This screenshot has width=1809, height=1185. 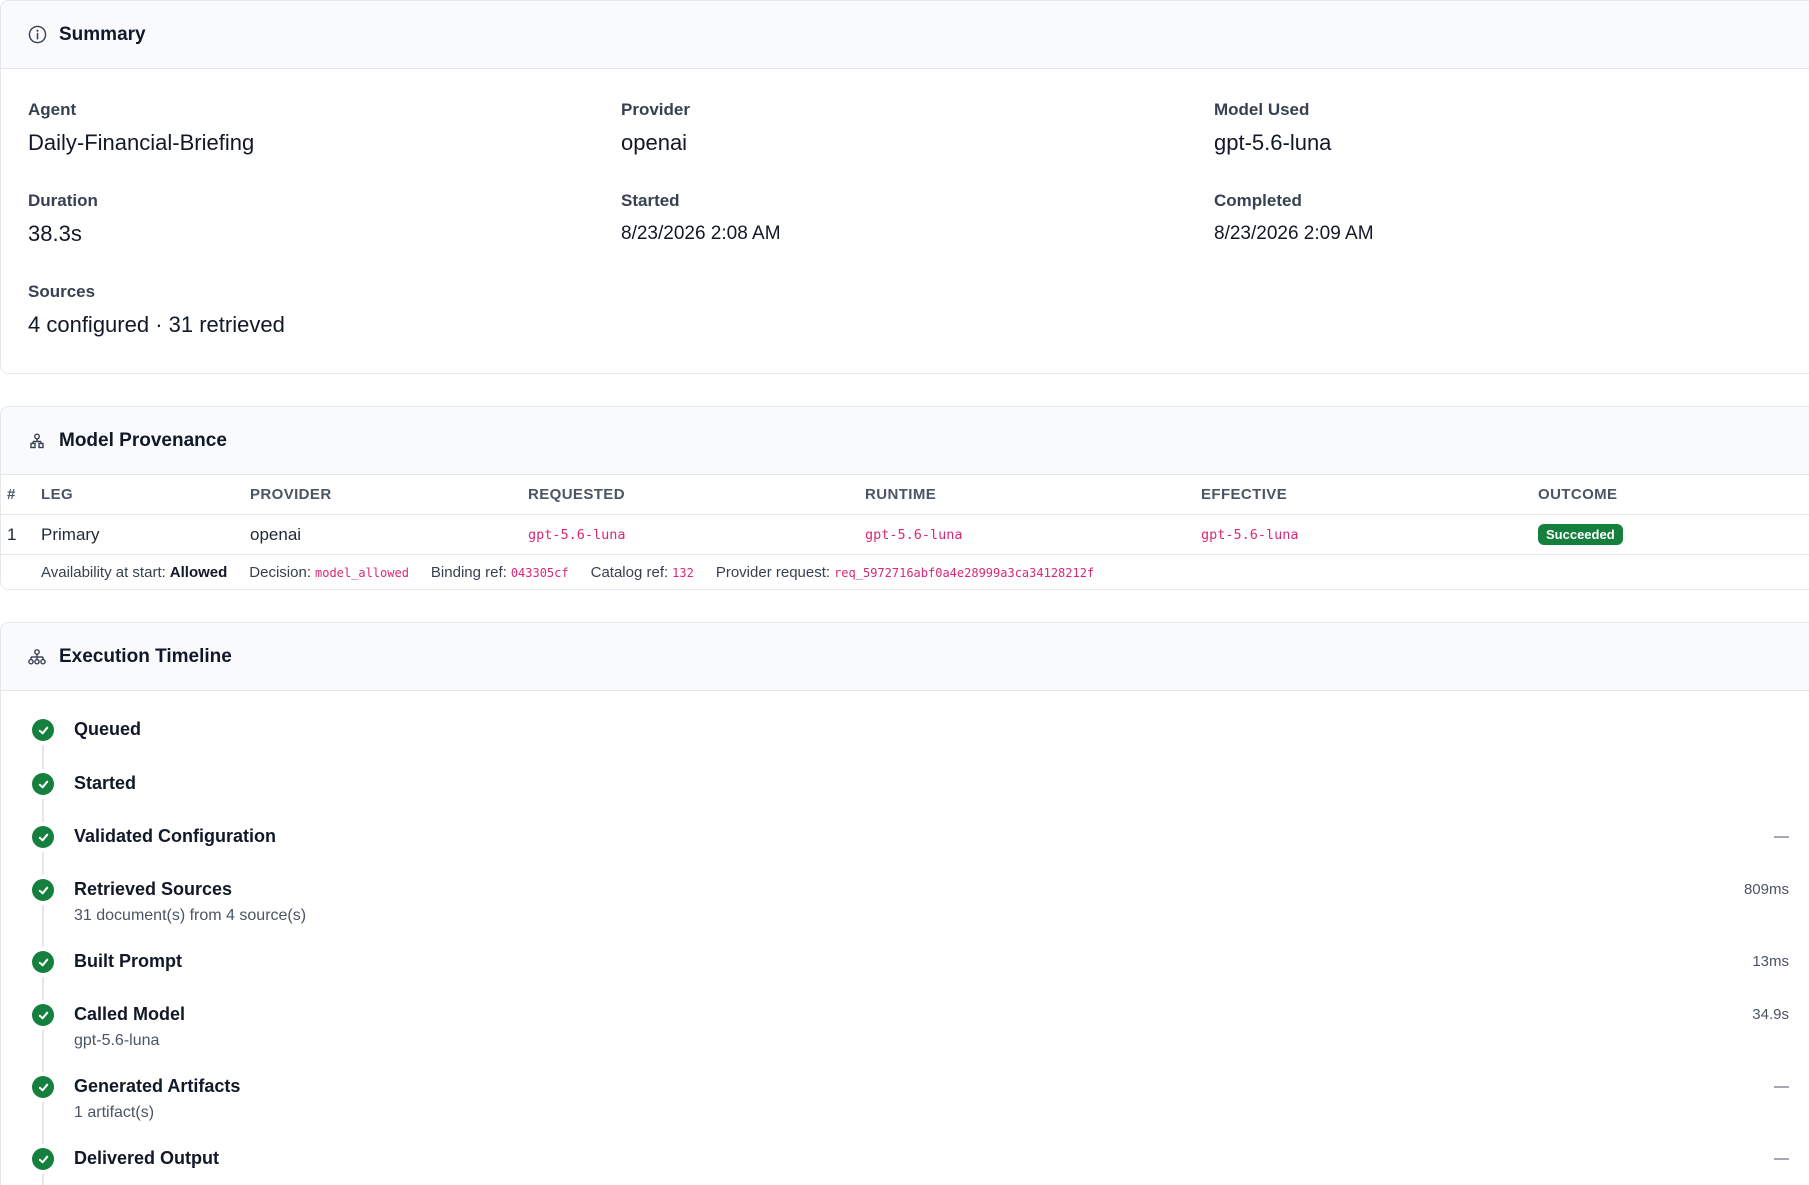 What do you see at coordinates (70, 534) in the screenshot?
I see `row-leg: Primary` at bounding box center [70, 534].